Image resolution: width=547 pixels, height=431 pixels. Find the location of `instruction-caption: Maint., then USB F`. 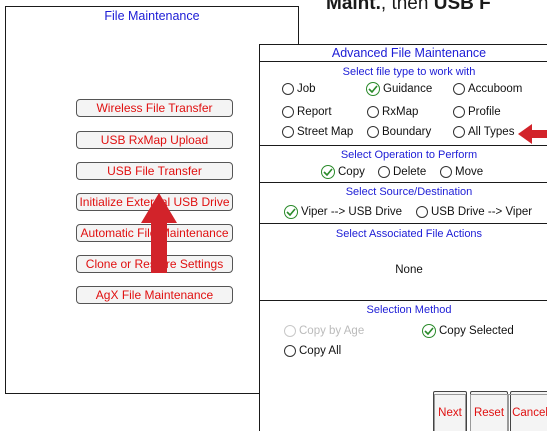

instruction-caption: Maint., then USB F is located at coordinates (408, 7).